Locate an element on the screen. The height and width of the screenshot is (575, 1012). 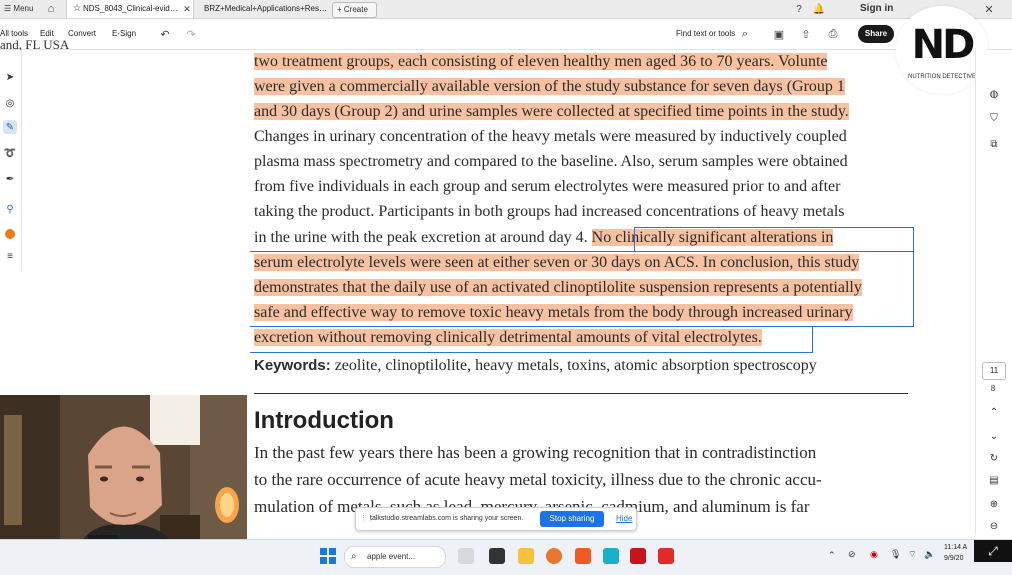
upload-icon: ⇧ is located at coordinates (806, 34).